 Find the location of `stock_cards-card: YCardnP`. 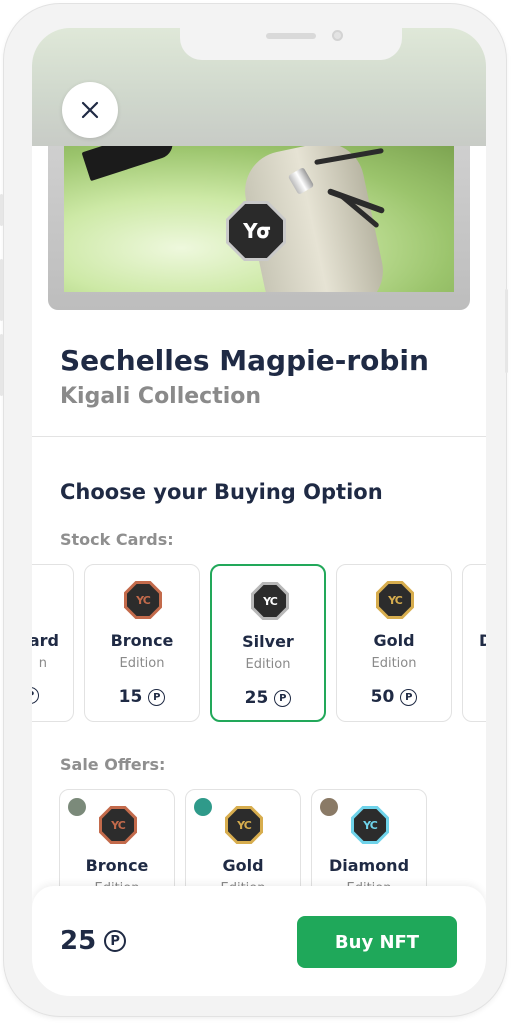

stock_cards-card: YCardnP is located at coordinates (53, 643).